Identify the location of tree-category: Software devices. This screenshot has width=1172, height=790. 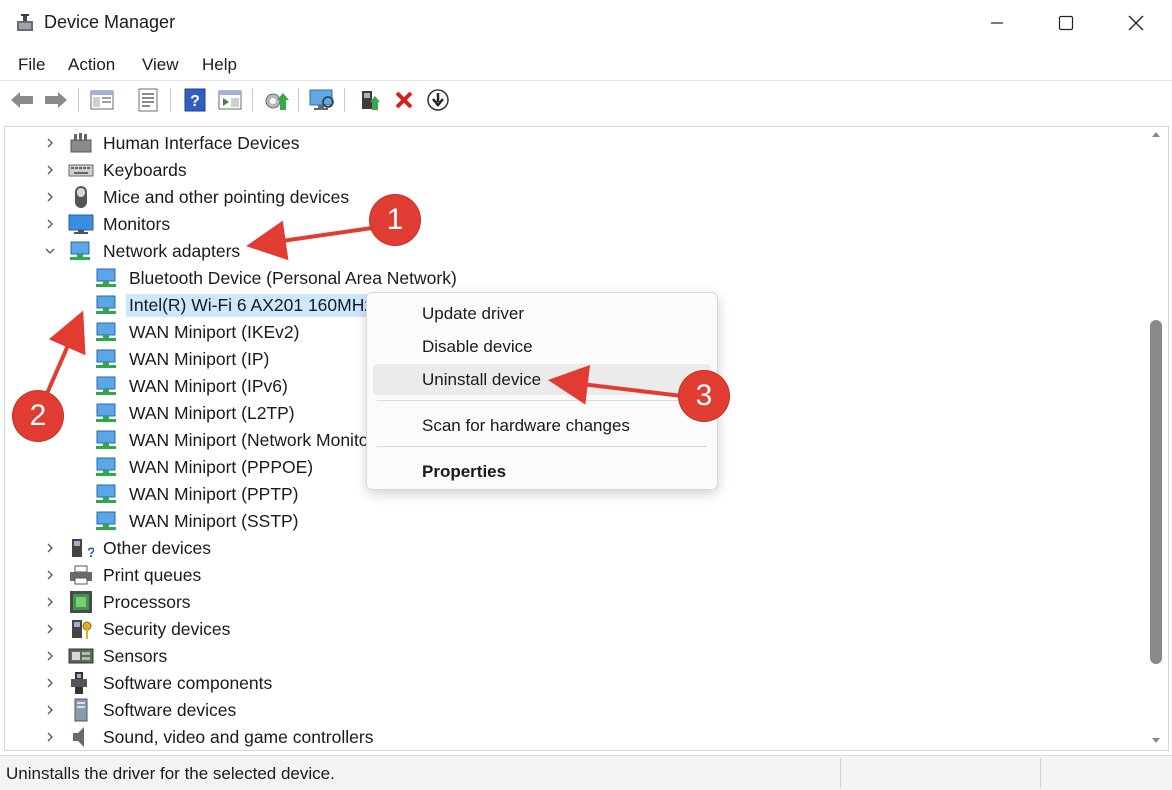
(140, 710).